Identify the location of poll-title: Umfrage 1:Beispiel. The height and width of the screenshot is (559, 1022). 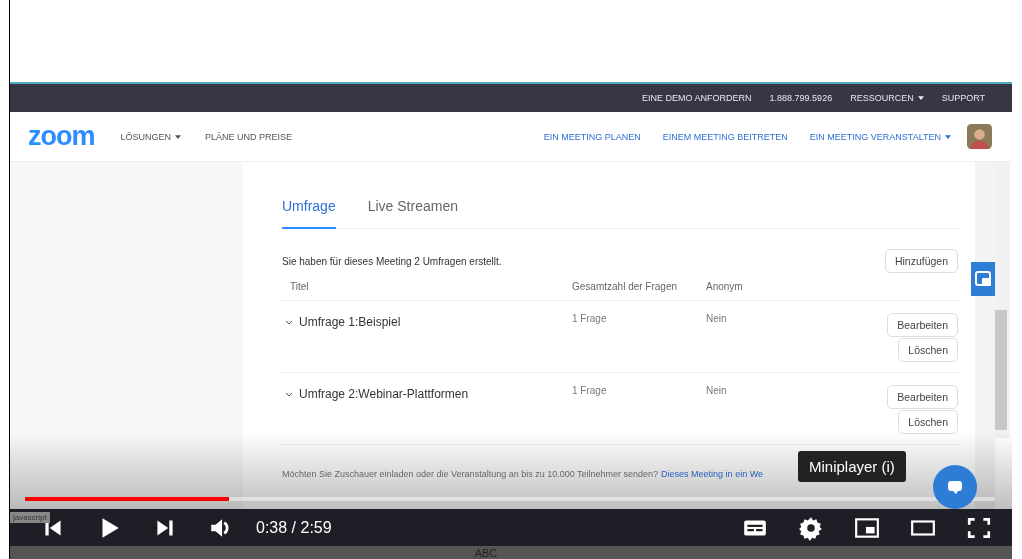
(350, 322).